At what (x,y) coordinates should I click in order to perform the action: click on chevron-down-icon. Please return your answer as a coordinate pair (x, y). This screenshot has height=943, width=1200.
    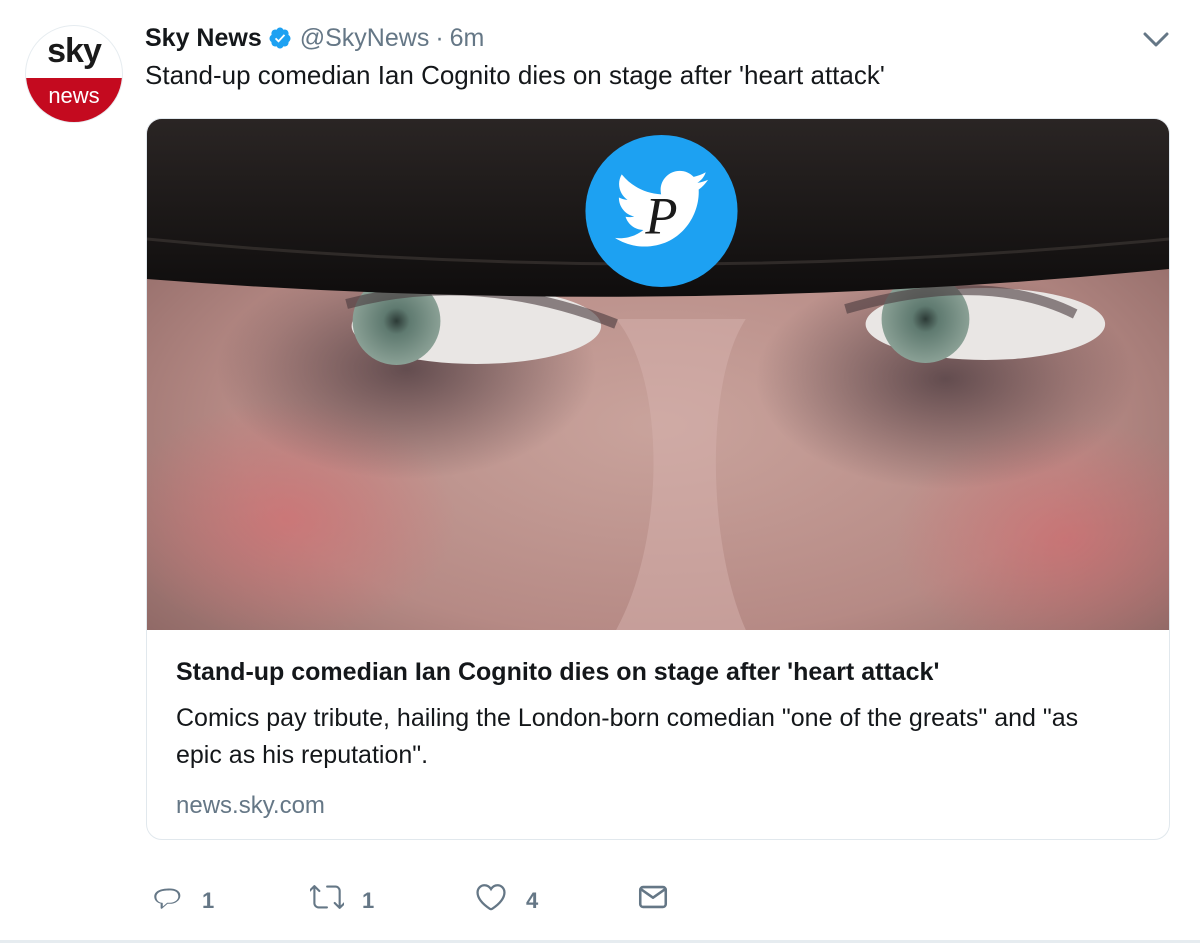
    Looking at the image, I should click on (1156, 39).